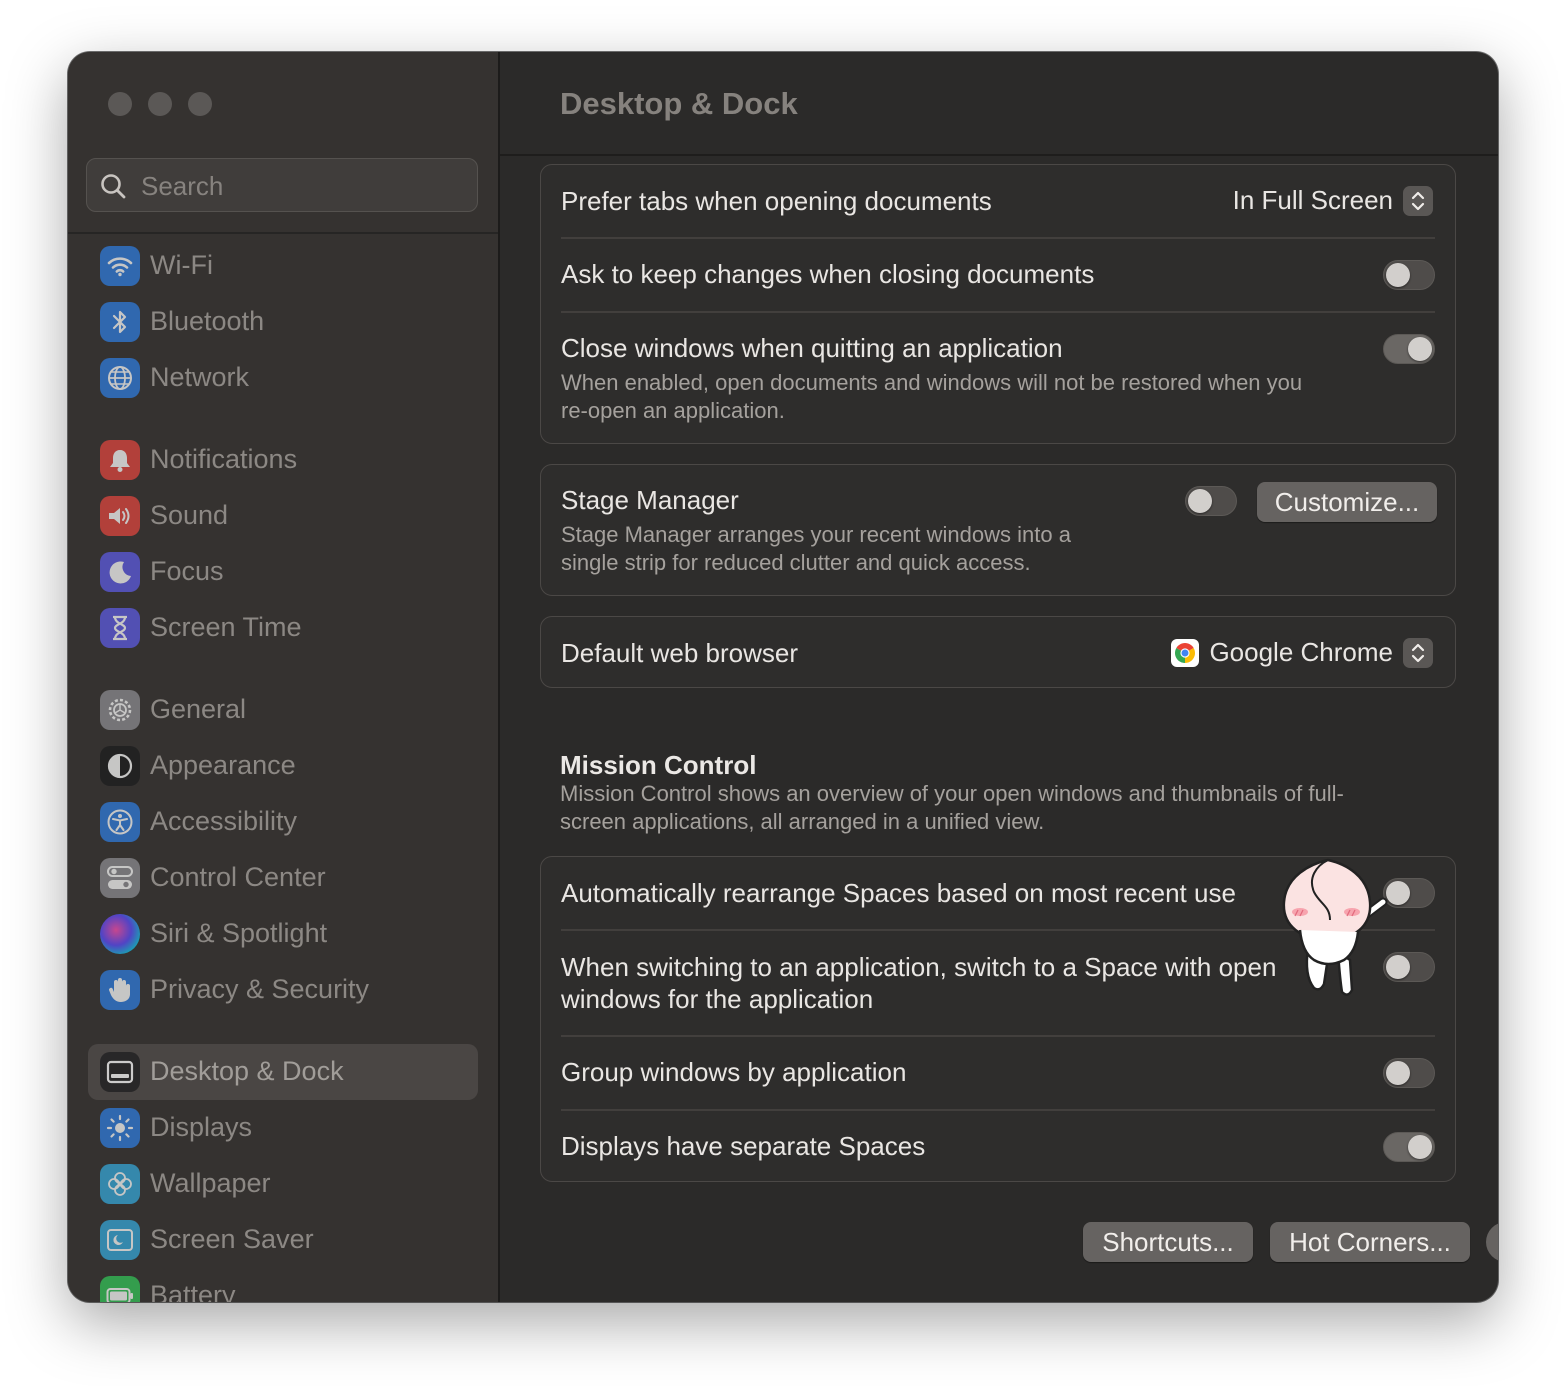  What do you see at coordinates (679, 653) in the screenshot?
I see `default-browser-label: Default web browser` at bounding box center [679, 653].